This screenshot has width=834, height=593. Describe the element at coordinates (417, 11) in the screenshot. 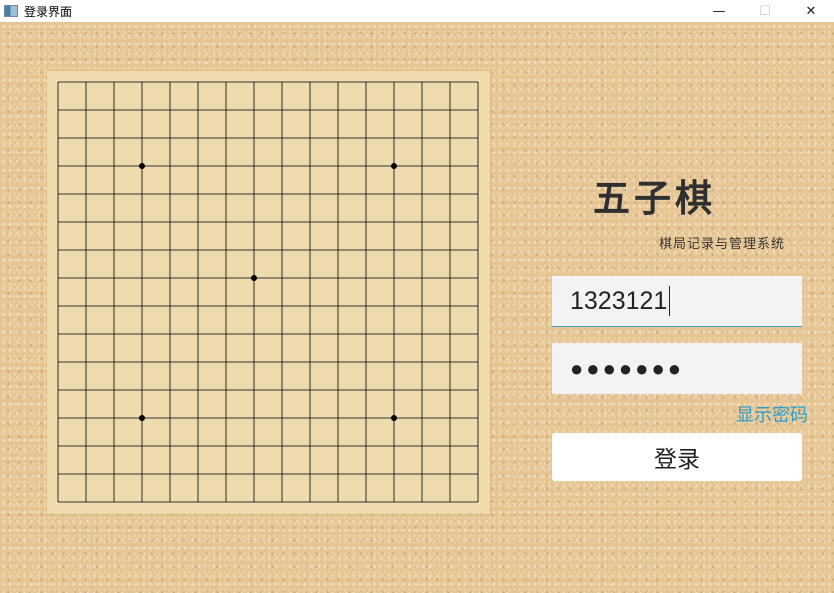

I see `title-bar: 登录界面 — ☐ ✕` at that location.